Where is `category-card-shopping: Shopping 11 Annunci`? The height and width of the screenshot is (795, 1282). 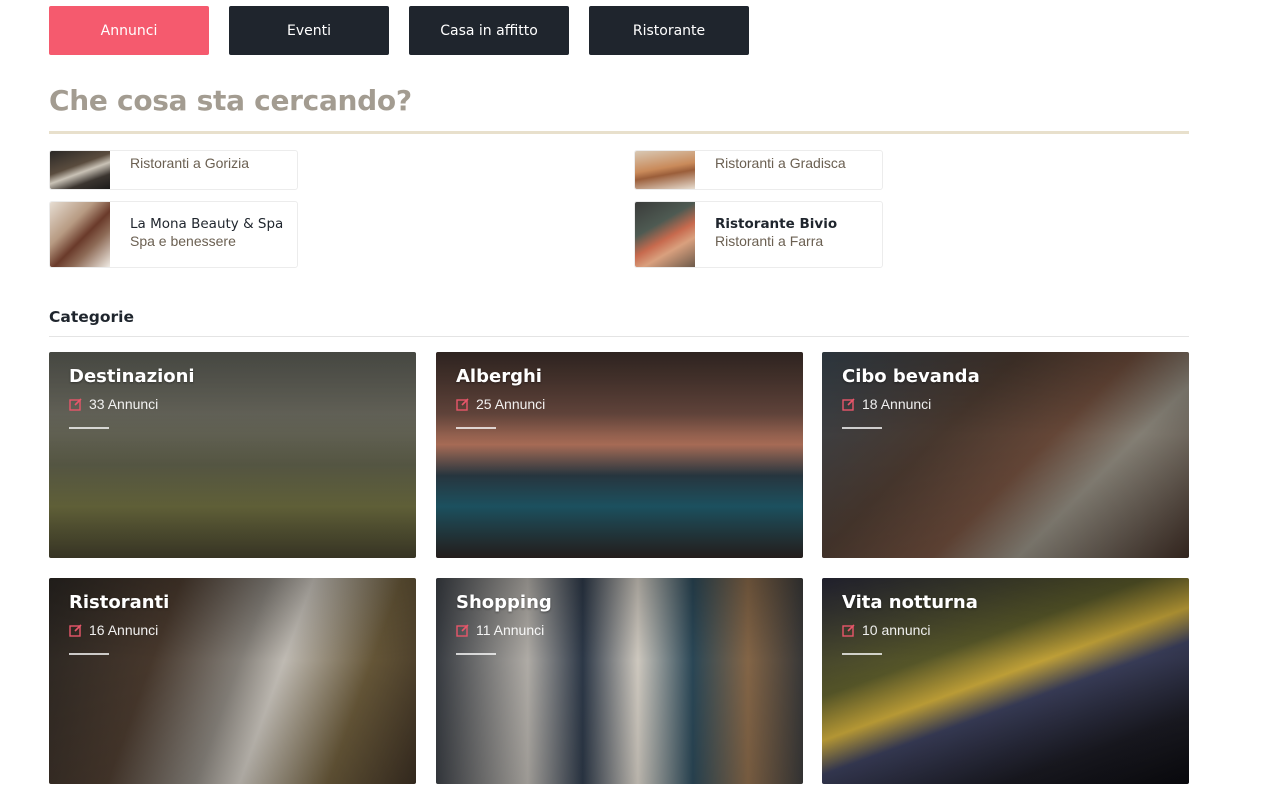 category-card-shopping: Shopping 11 Annunci is located at coordinates (619, 681).